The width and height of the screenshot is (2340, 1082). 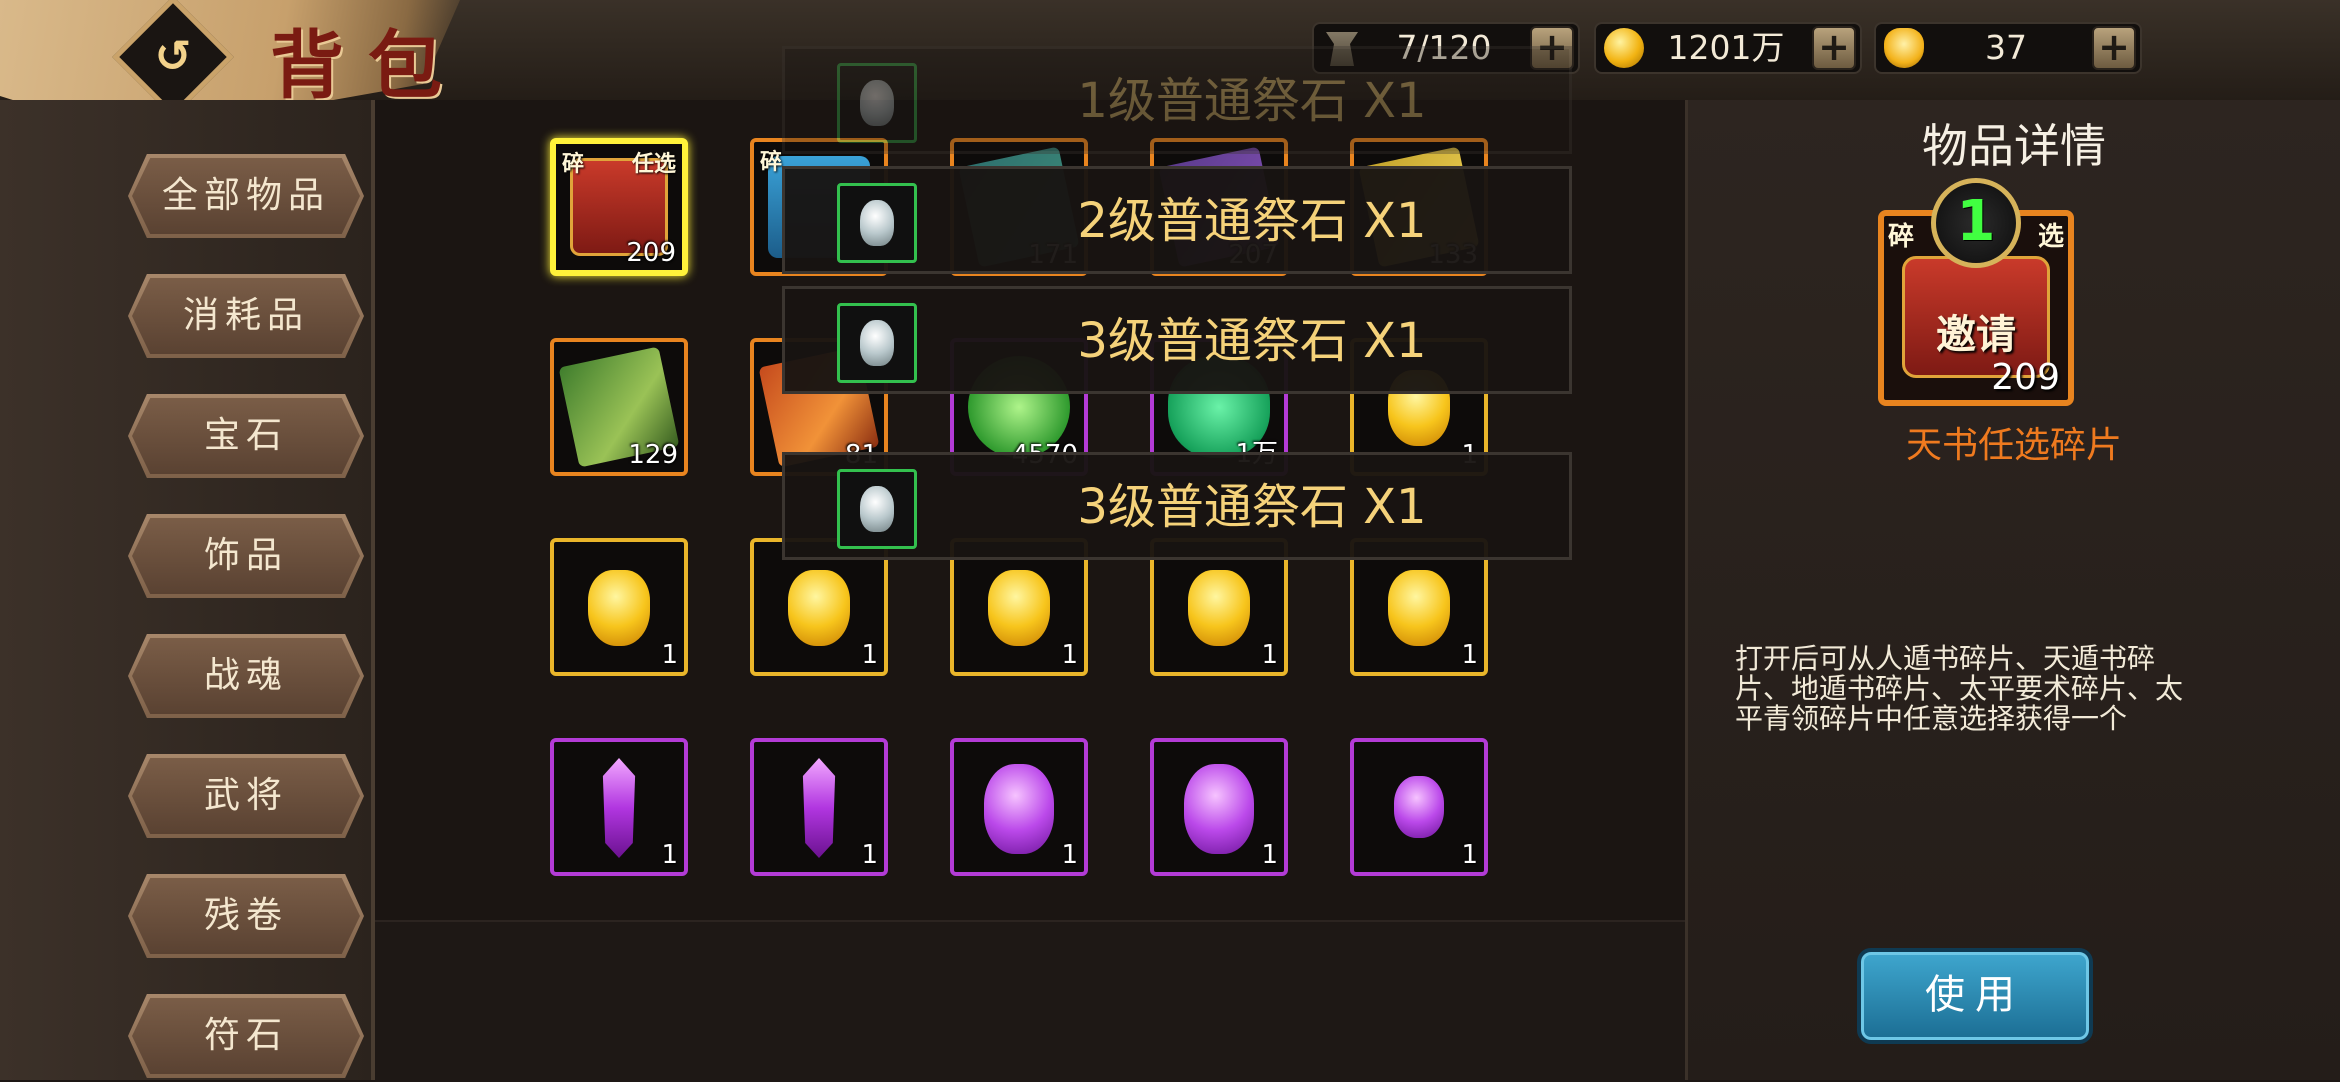 I want to click on add-gold-button: +, so click(x=1834, y=48).